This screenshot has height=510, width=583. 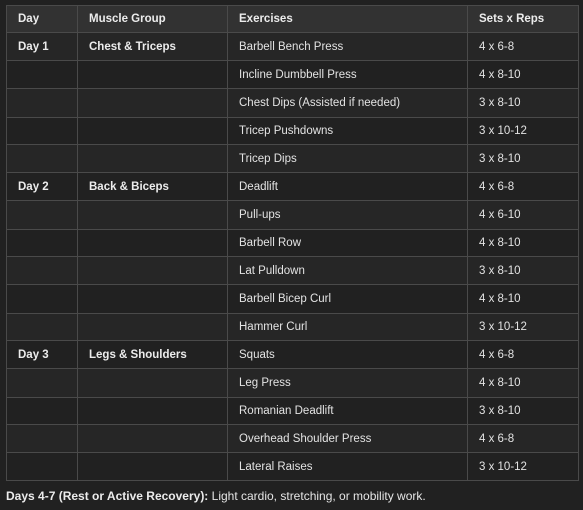 I want to click on sets-reps-cell: 4 x 6-10, so click(x=523, y=215).